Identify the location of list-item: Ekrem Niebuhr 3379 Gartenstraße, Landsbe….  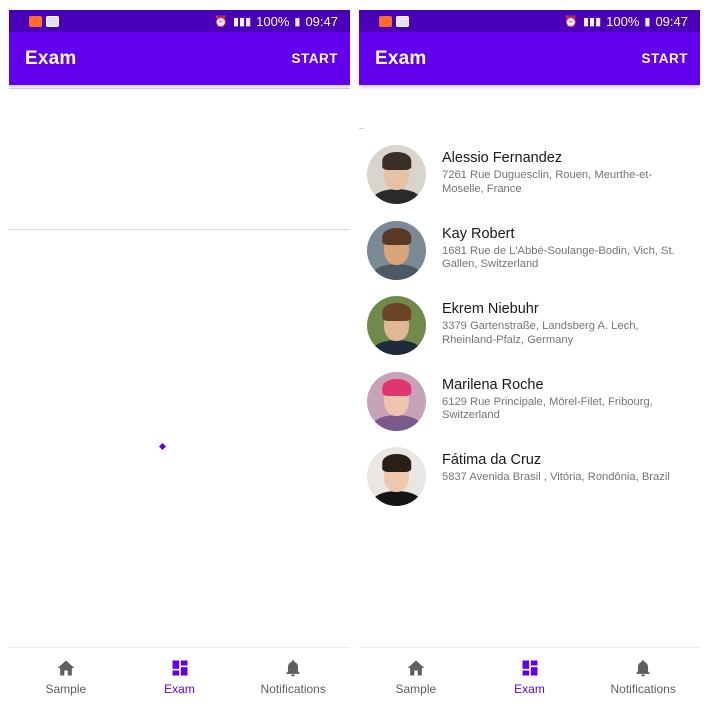
(529, 334).